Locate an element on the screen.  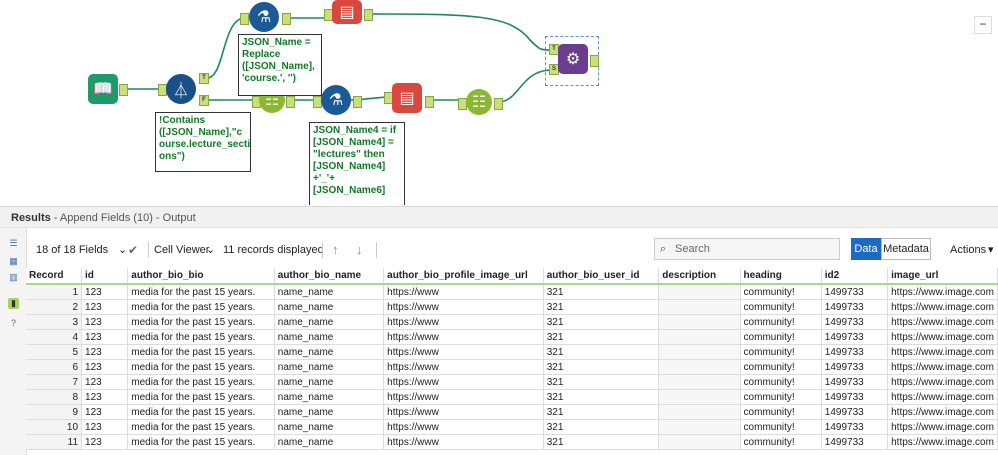
column-header-author-bio-bio: author_bio_bio is located at coordinates (201, 276).